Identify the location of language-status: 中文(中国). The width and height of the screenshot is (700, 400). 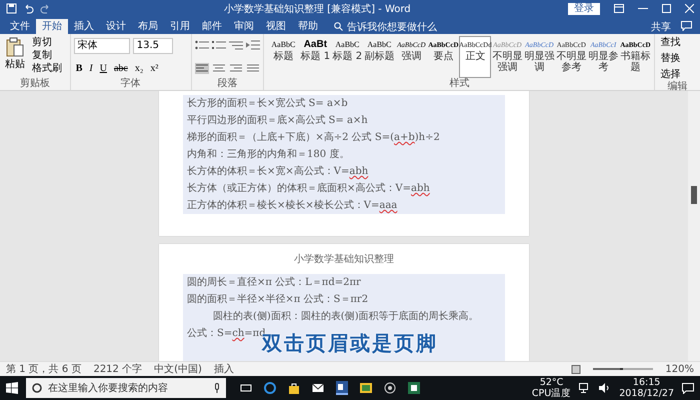
(178, 369).